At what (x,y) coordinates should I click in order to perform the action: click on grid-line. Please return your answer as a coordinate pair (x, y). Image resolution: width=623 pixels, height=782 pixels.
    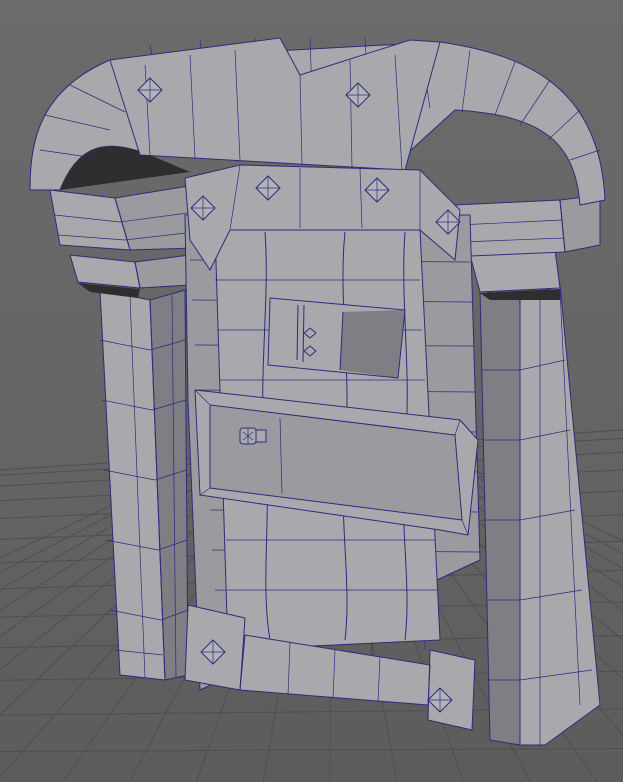
    Looking at the image, I should click on (311, 750).